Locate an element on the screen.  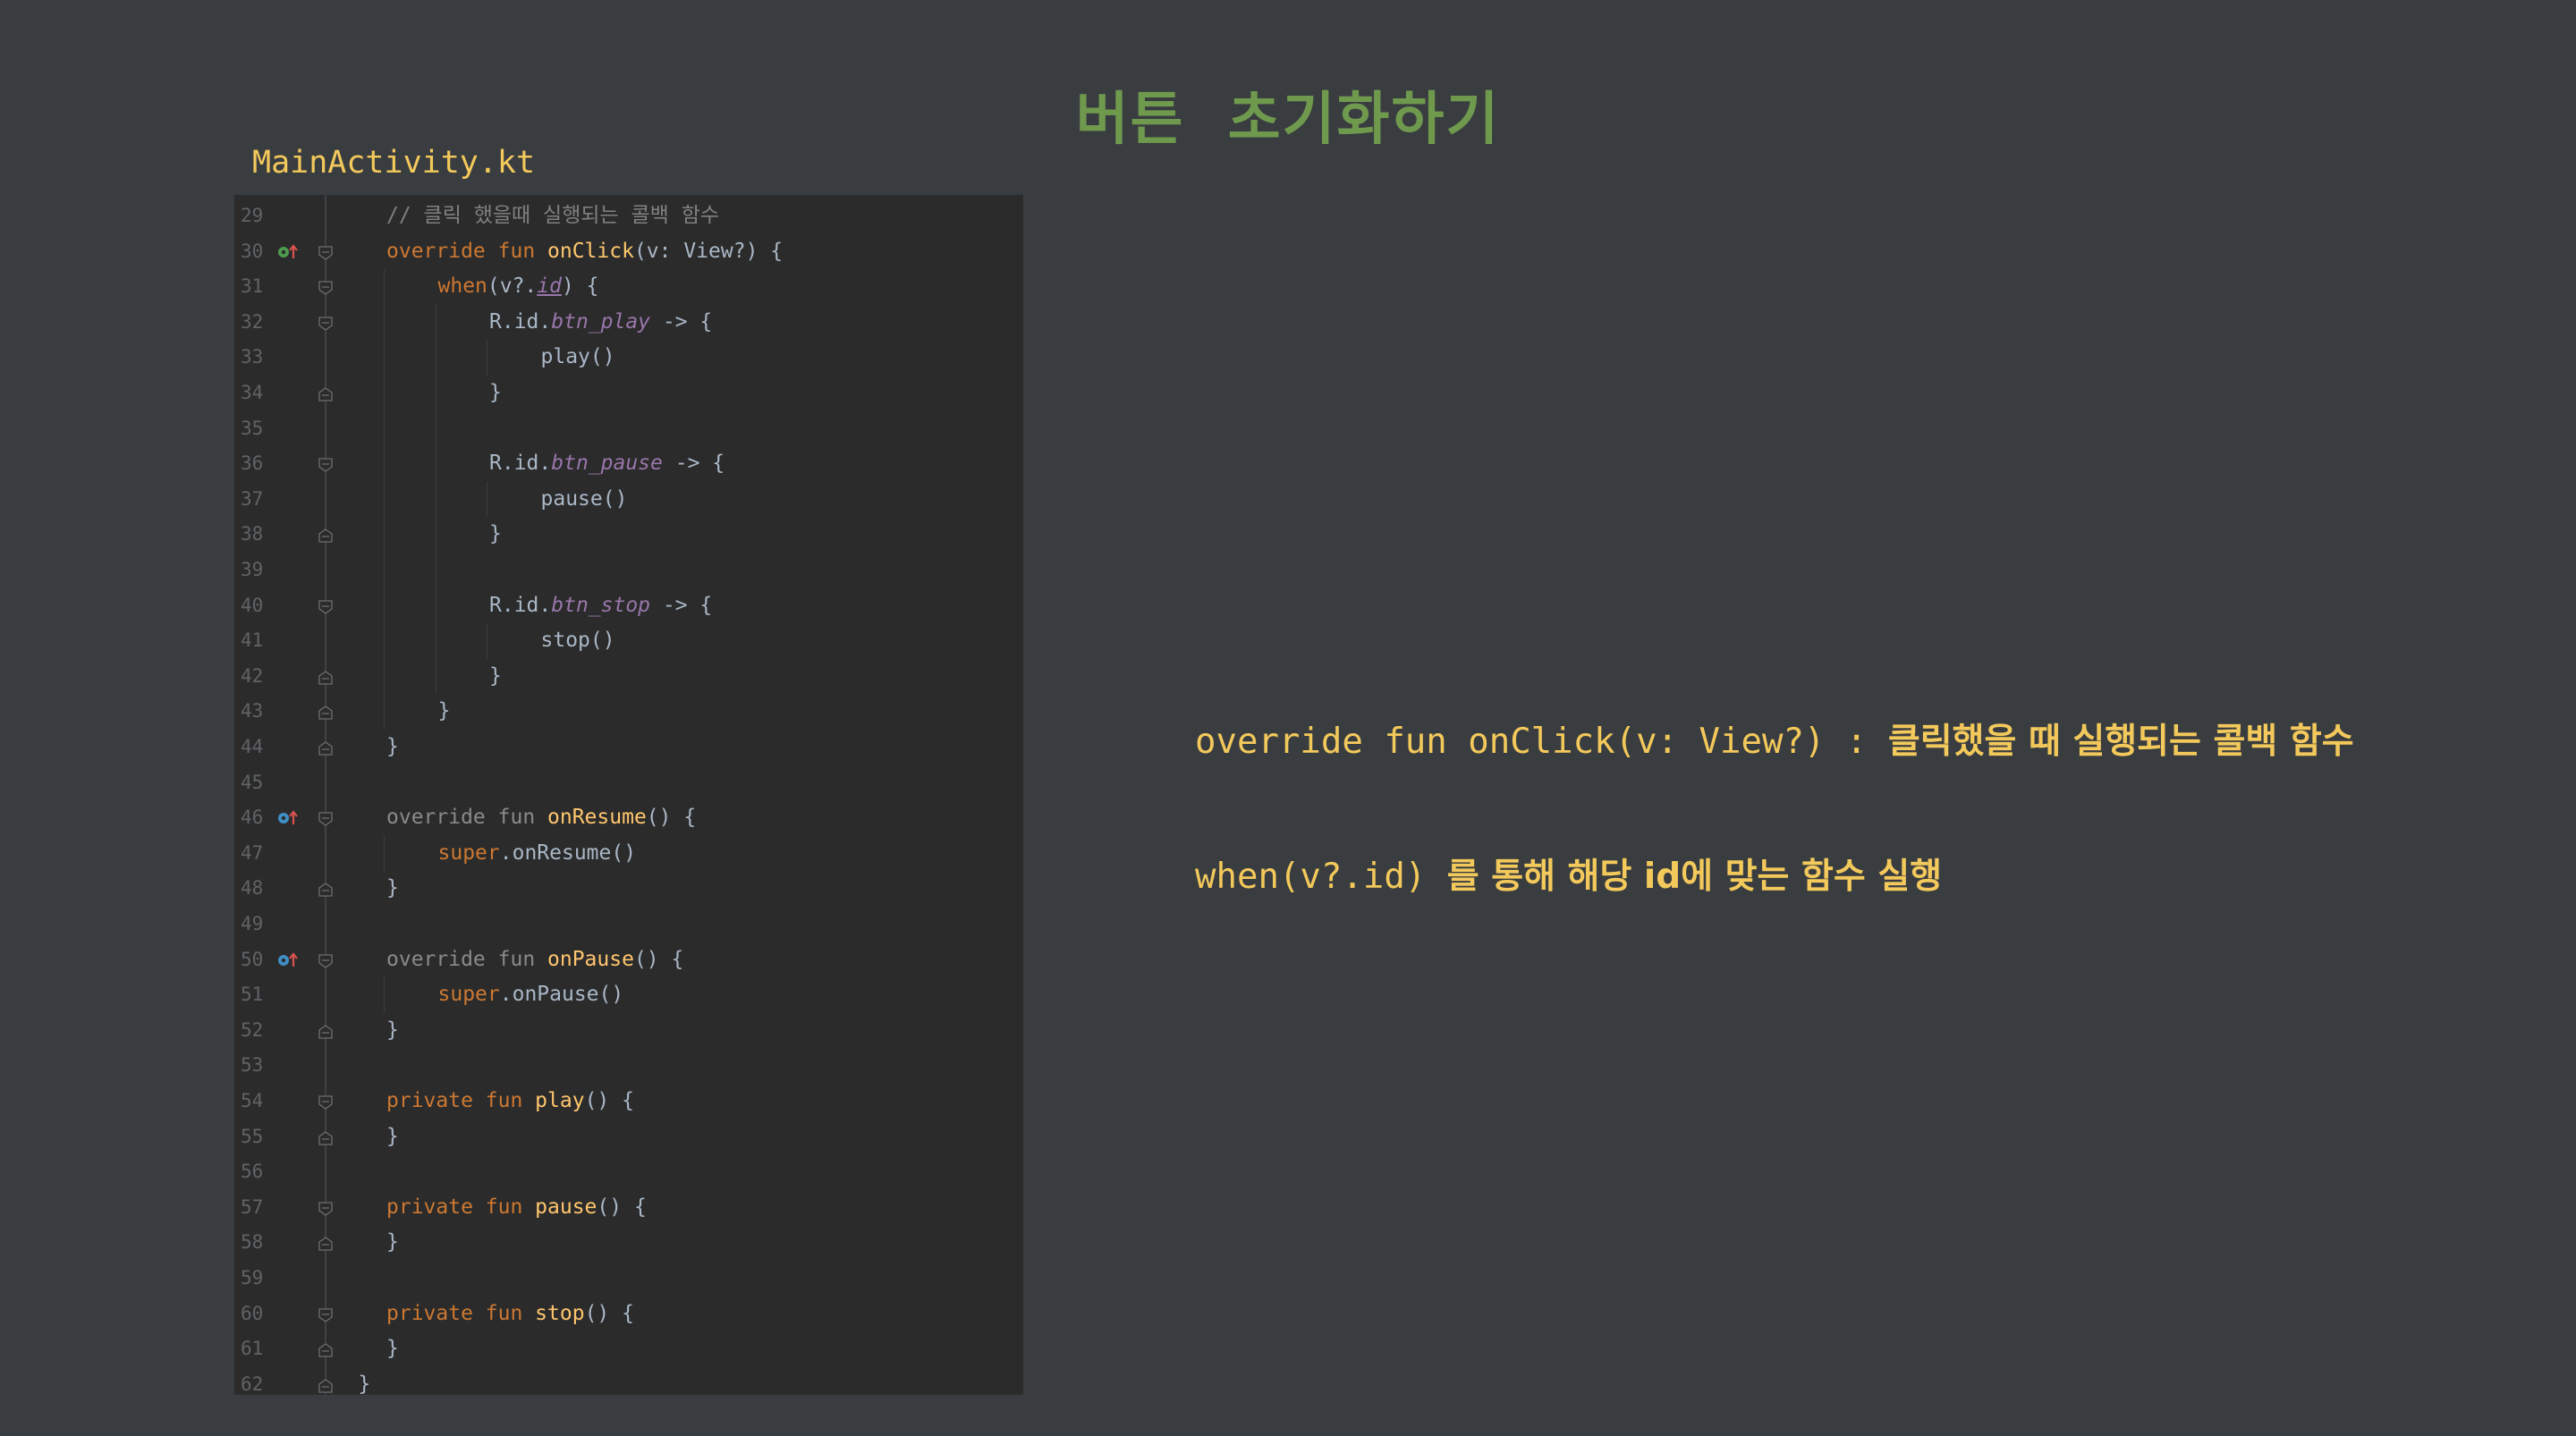
override-gutter-icon-green is located at coordinates (289, 252).